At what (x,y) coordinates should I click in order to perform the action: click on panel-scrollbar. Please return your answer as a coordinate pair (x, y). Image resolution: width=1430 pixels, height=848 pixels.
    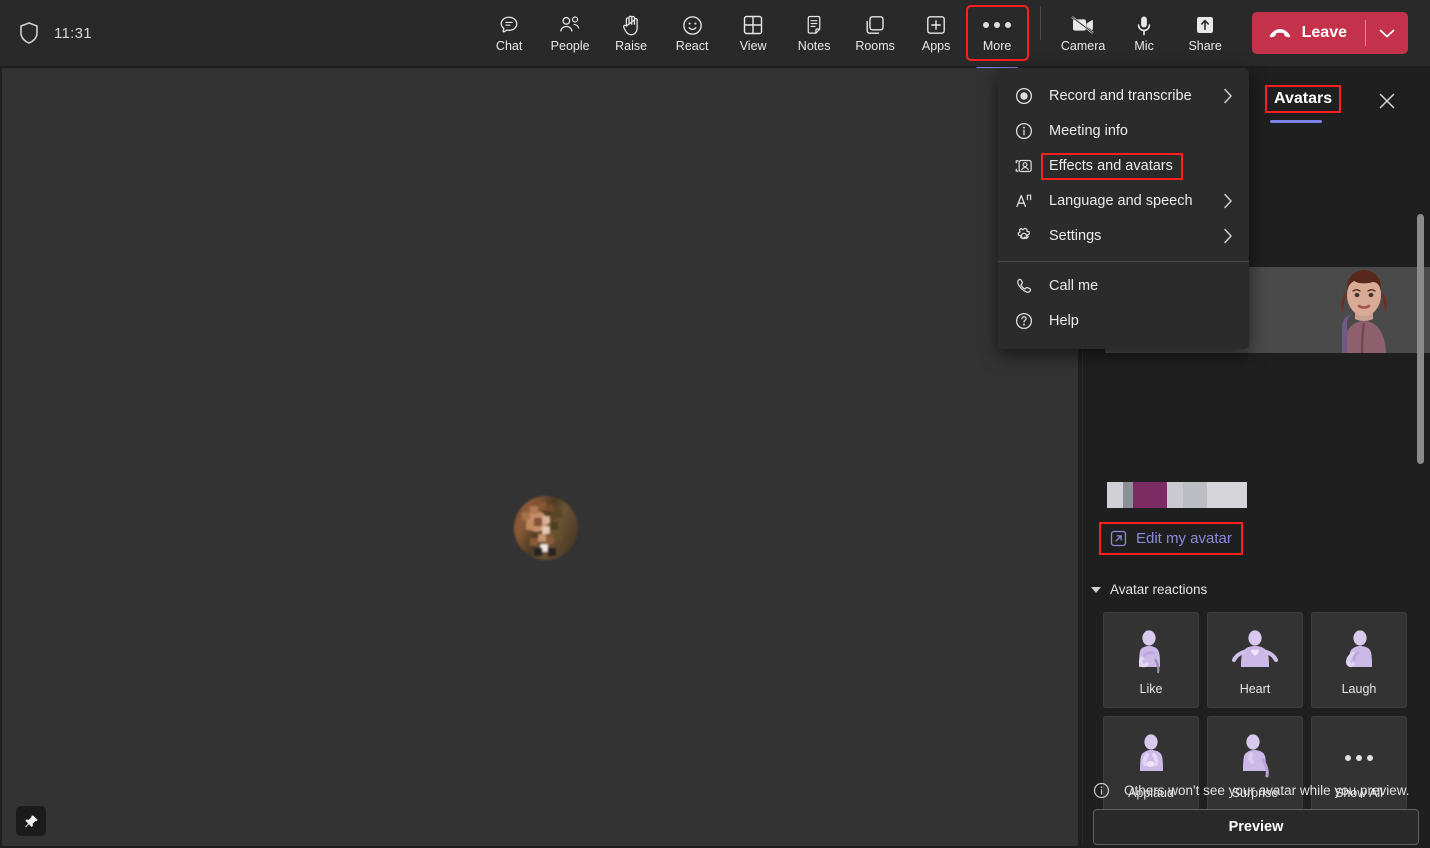
    Looking at the image, I should click on (1420, 339).